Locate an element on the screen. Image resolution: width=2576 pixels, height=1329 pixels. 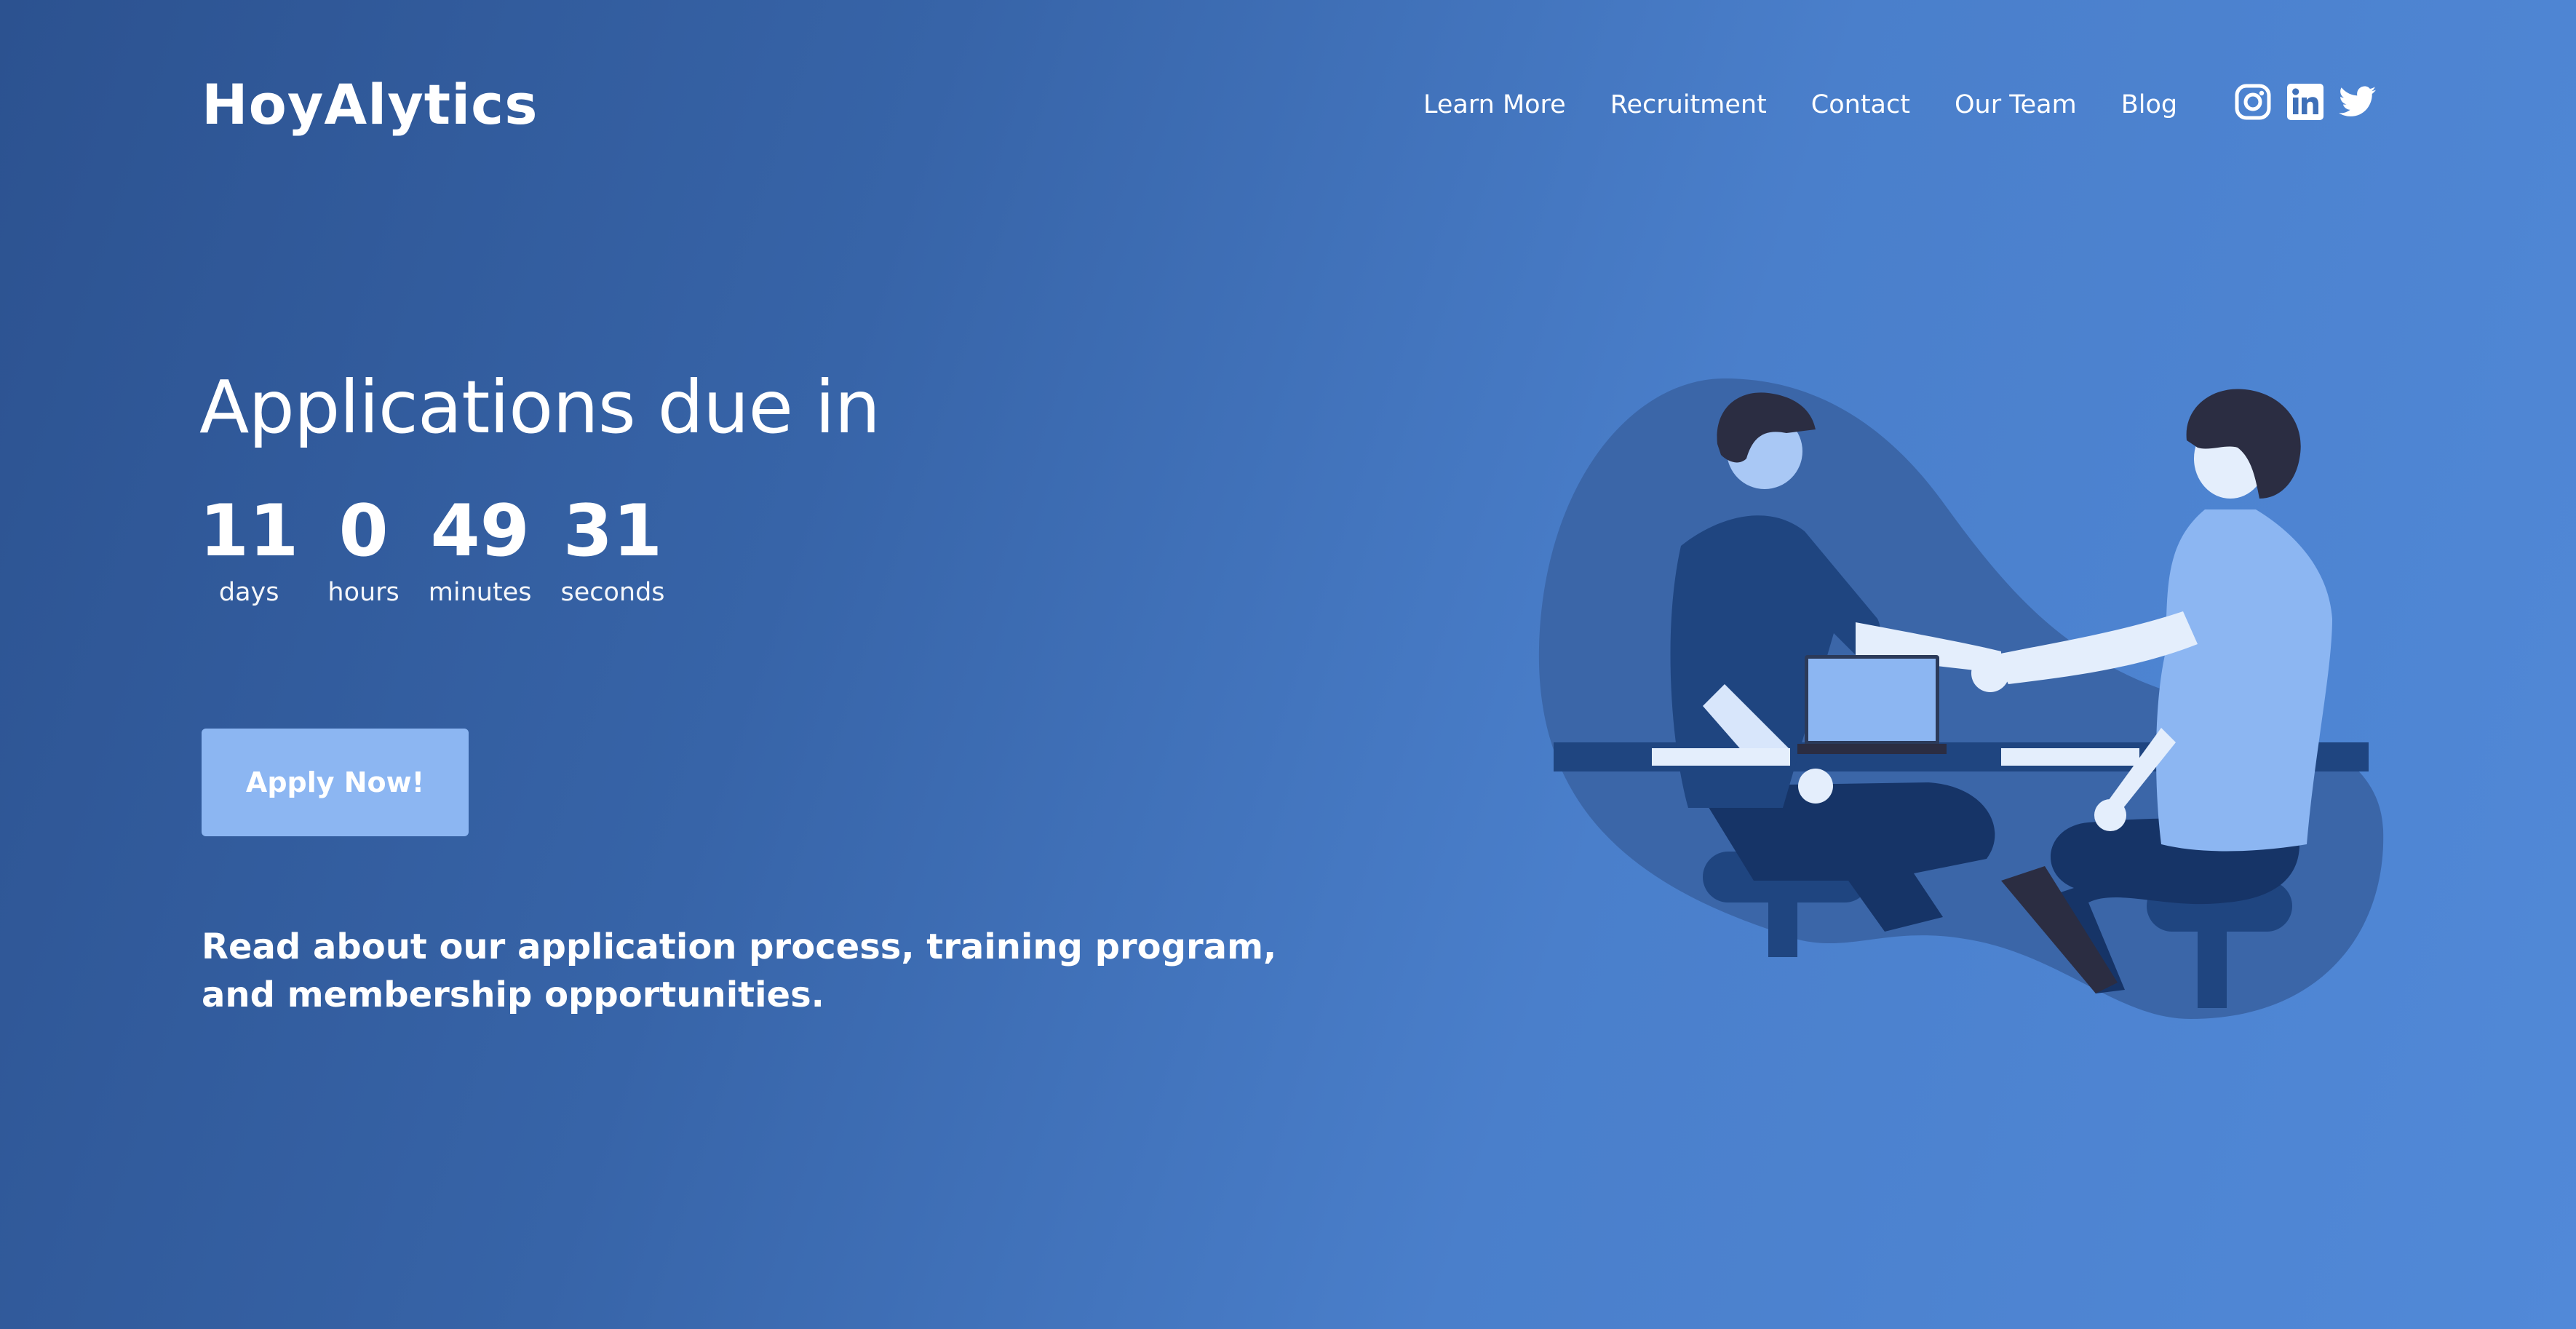
linkedin-icon is located at coordinates (2305, 102).